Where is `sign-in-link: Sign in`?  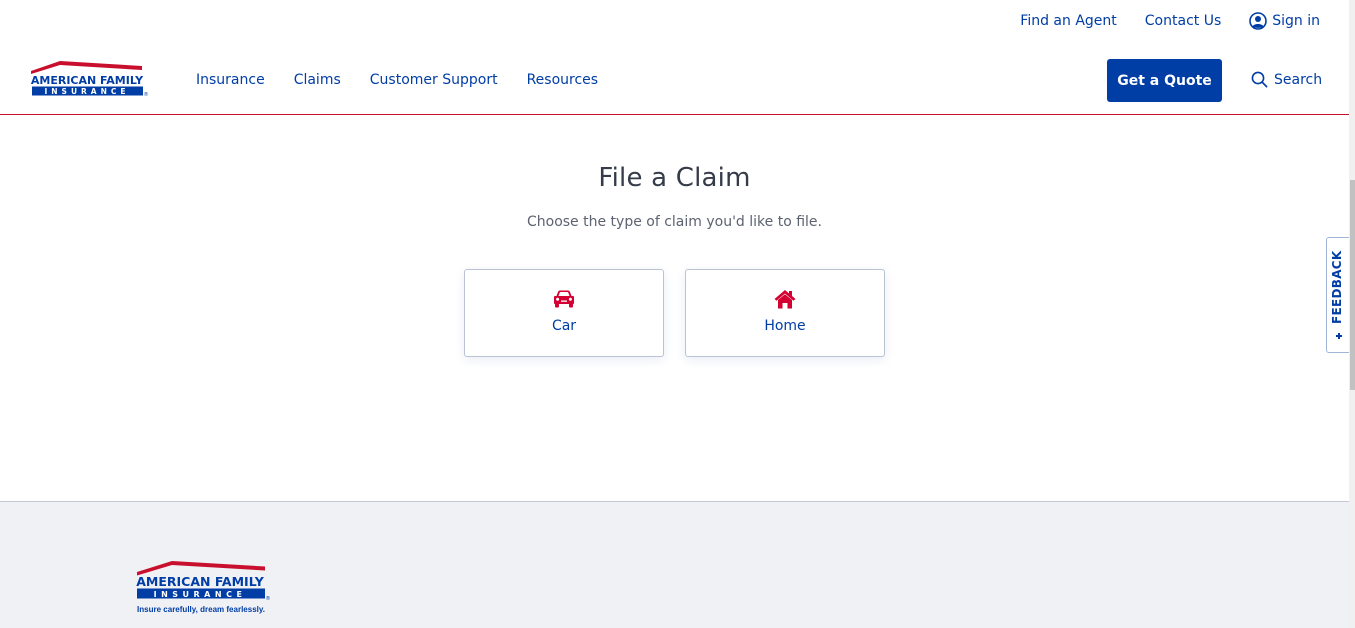 sign-in-link: Sign in is located at coordinates (1284, 21).